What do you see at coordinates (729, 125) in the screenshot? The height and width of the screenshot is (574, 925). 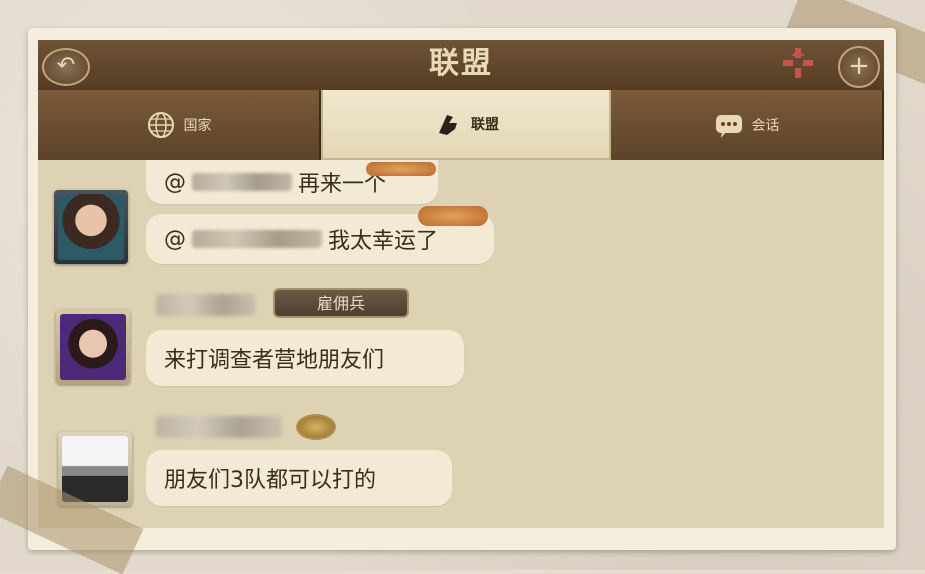 I see `chat-bubble-icon` at bounding box center [729, 125].